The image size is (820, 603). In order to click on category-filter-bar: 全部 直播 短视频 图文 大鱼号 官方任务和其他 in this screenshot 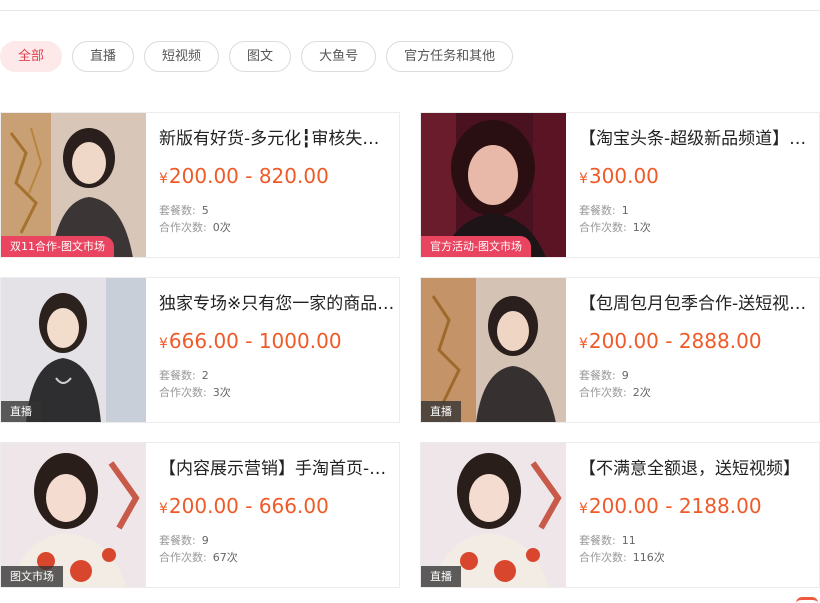, I will do `click(261, 56)`.